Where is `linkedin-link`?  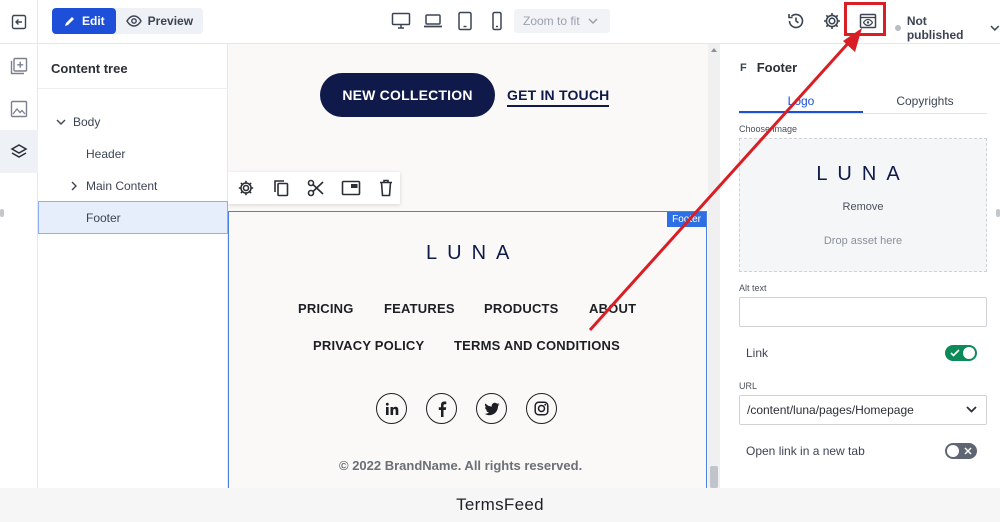 linkedin-link is located at coordinates (391, 408).